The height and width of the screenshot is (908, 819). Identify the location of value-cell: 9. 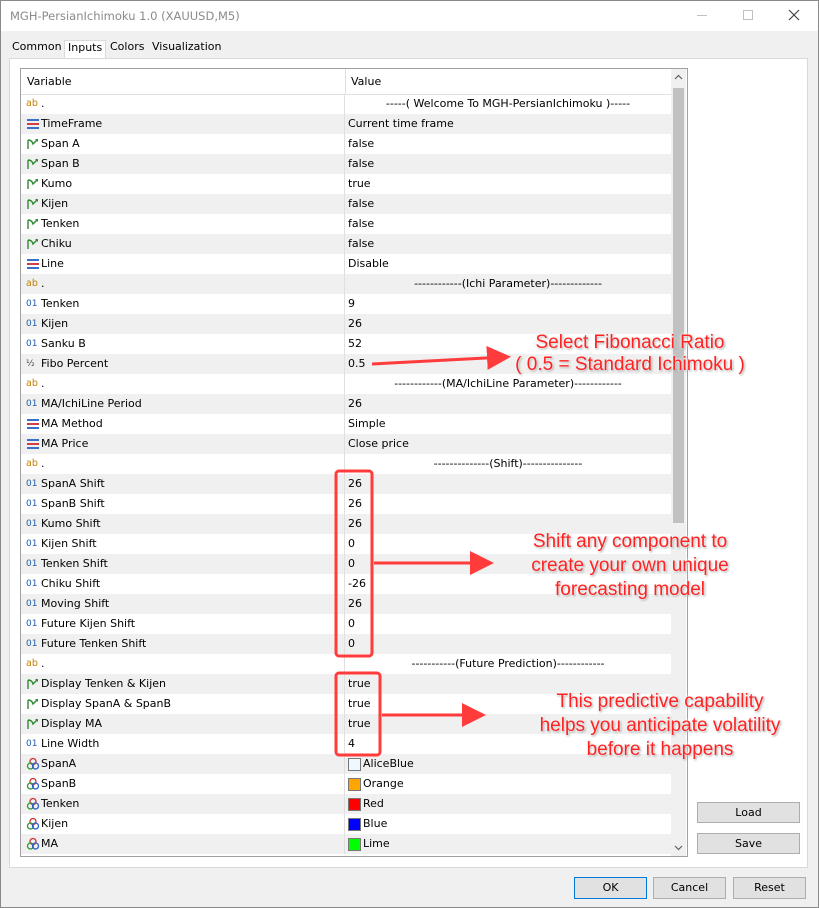
(508, 304).